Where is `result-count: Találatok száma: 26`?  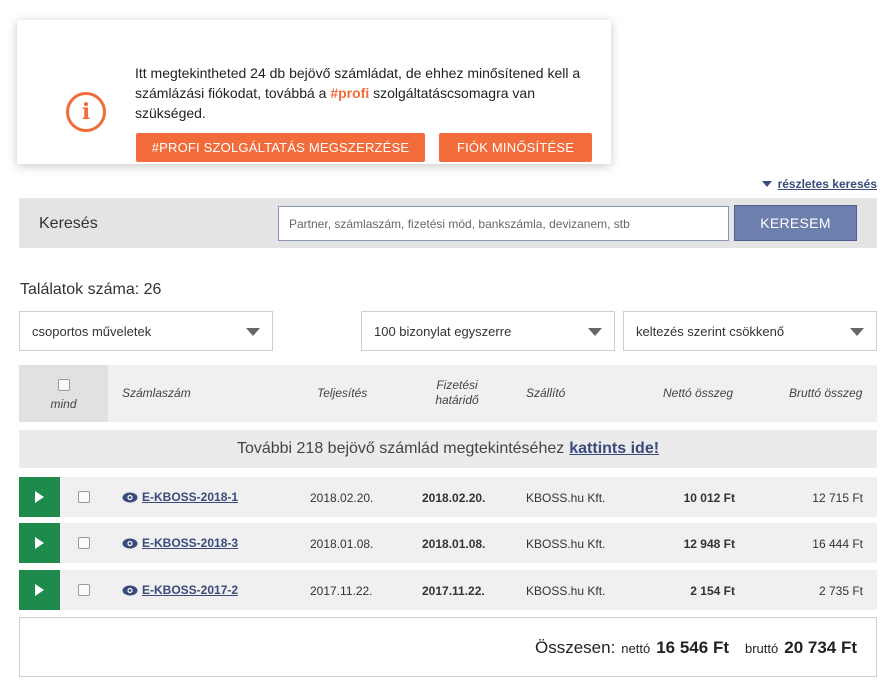
result-count: Találatok száma: 26 is located at coordinates (91, 289).